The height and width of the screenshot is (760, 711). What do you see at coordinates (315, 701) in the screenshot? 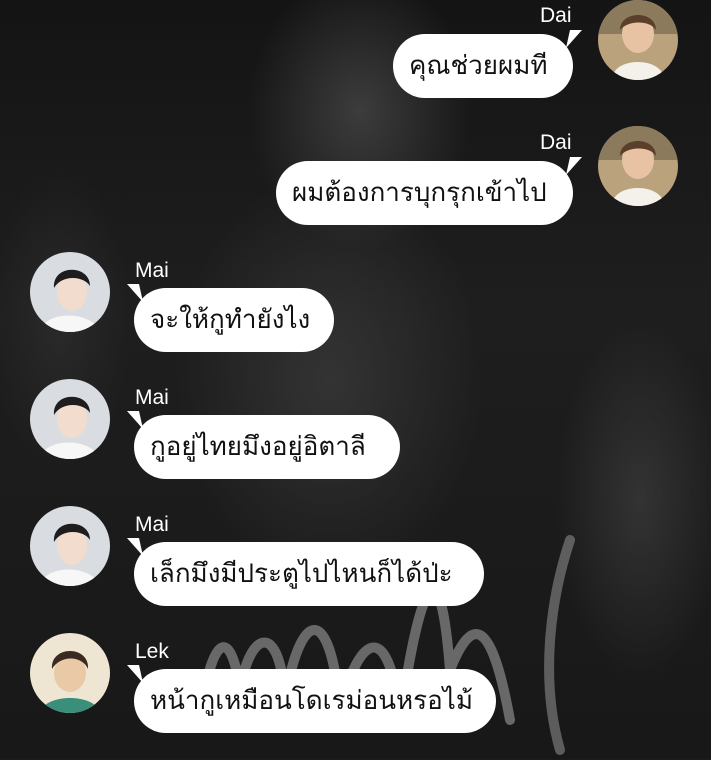
I see `message-bubble: หน้ากูเหมือนโดเรม่อนหรอไม้` at bounding box center [315, 701].